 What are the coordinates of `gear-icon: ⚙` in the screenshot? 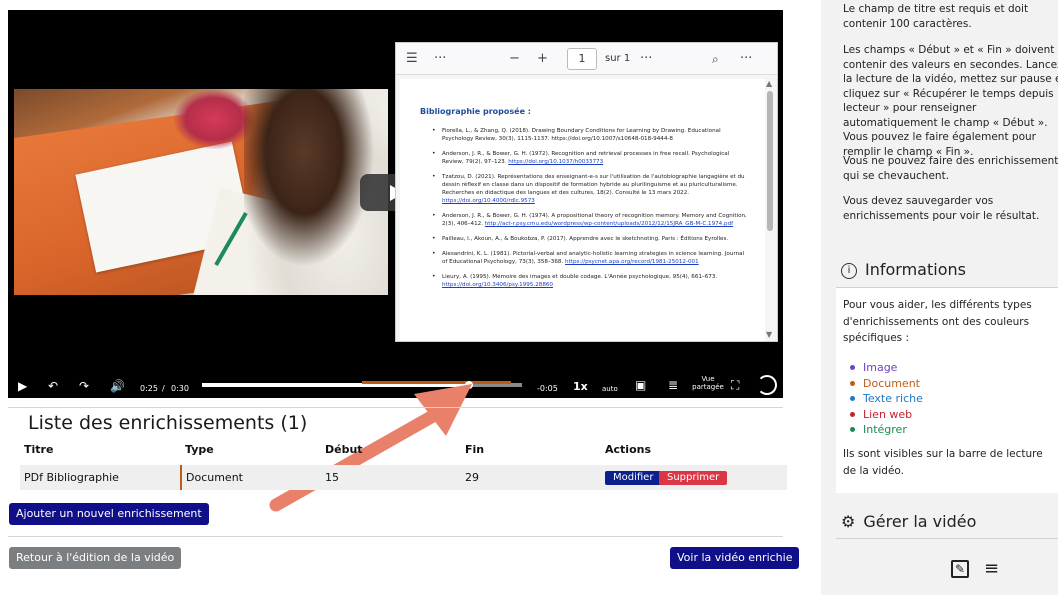 It's located at (848, 521).